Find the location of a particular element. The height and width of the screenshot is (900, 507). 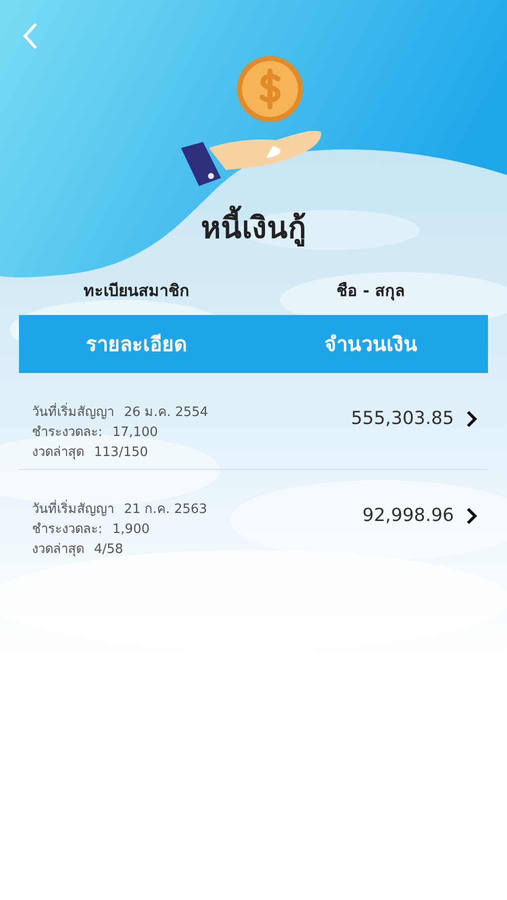

detail-value: 1,900 is located at coordinates (131, 530).